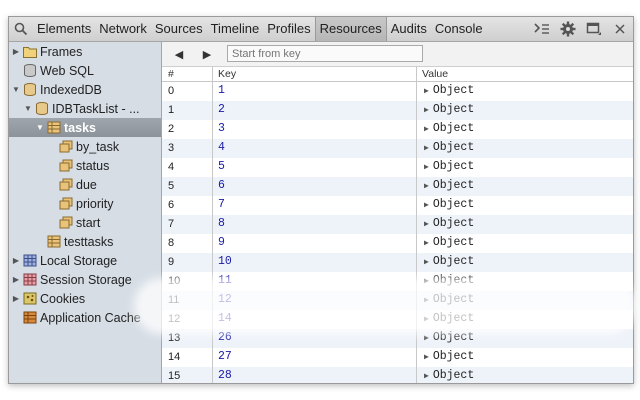  Describe the element at coordinates (85, 146) in the screenshot. I see `sidebar-item-index-by-task: by_task` at that location.